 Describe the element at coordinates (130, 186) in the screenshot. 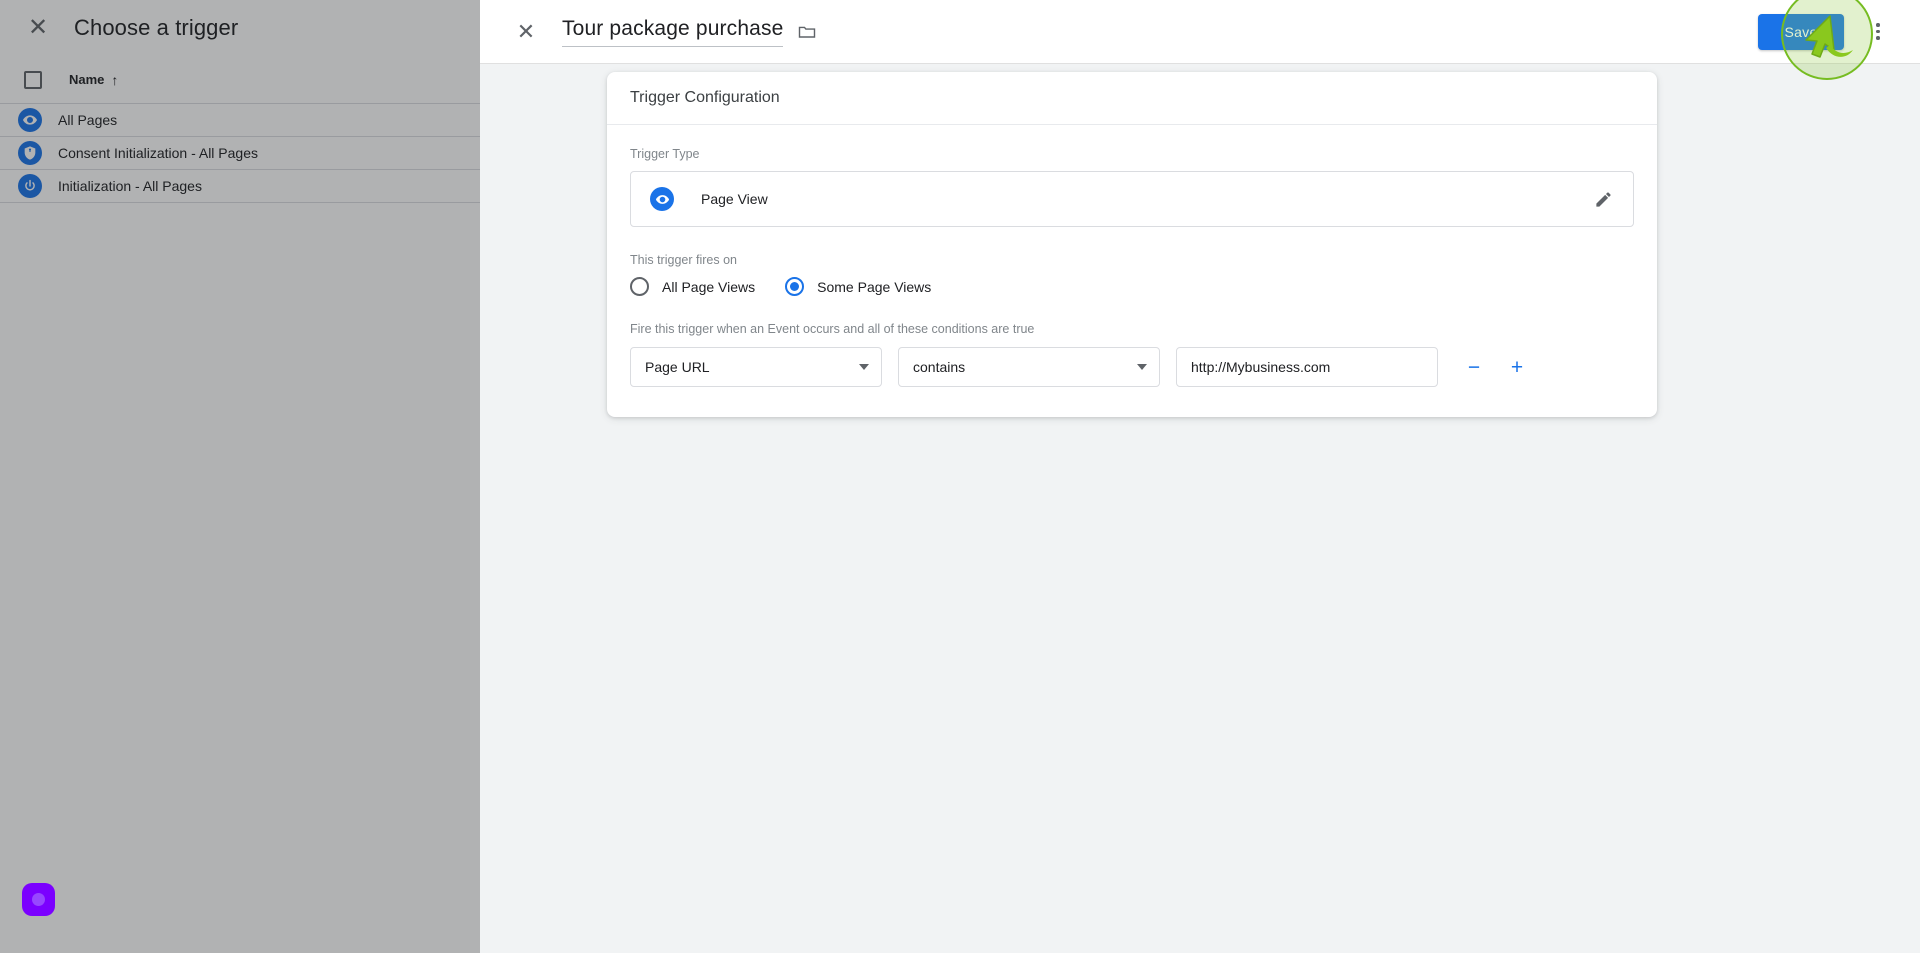

I see `trigger-name: Initialization - All Pages` at that location.